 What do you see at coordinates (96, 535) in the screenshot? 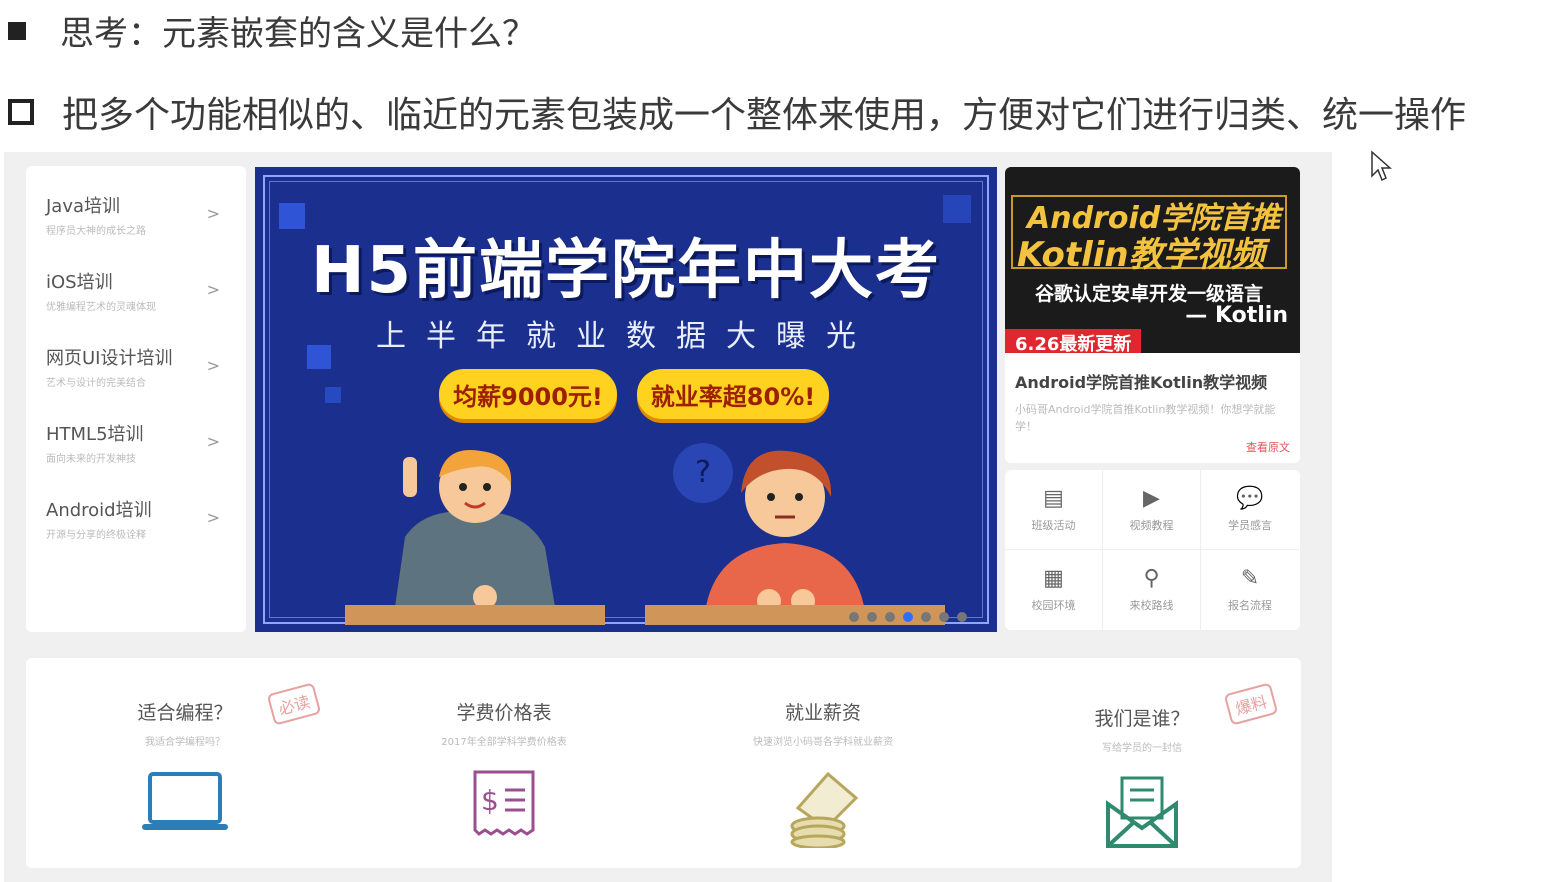
I see `menu-item-subtitle: 开源与分享的终极诠释` at bounding box center [96, 535].